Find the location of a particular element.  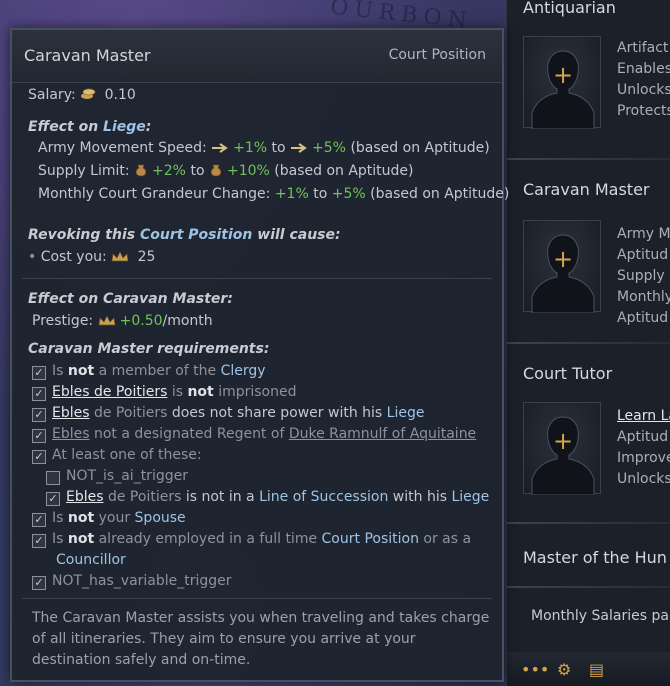

section-title-caravan-master: Caravan Master is located at coordinates (586, 189).